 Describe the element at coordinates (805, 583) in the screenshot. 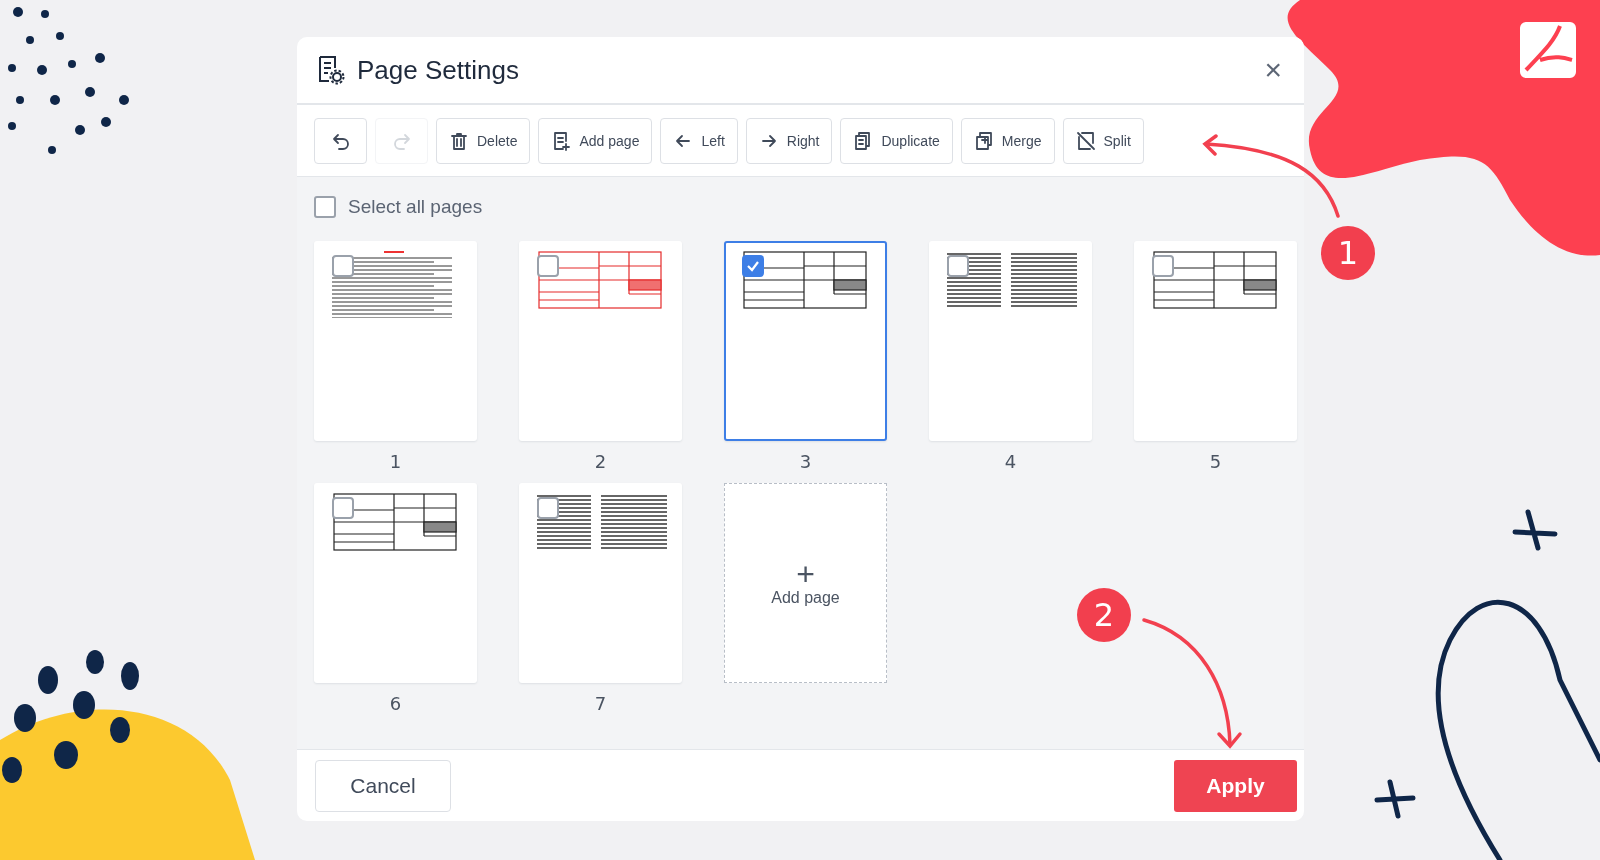

I see `add-page-tile: + Add page` at that location.